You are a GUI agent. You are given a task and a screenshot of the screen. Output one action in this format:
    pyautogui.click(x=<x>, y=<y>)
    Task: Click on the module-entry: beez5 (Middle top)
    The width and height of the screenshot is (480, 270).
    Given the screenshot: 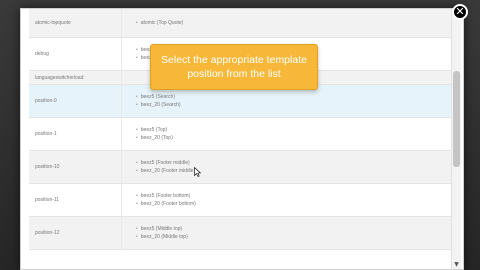 What is the action you would take?
    pyautogui.click(x=295, y=229)
    